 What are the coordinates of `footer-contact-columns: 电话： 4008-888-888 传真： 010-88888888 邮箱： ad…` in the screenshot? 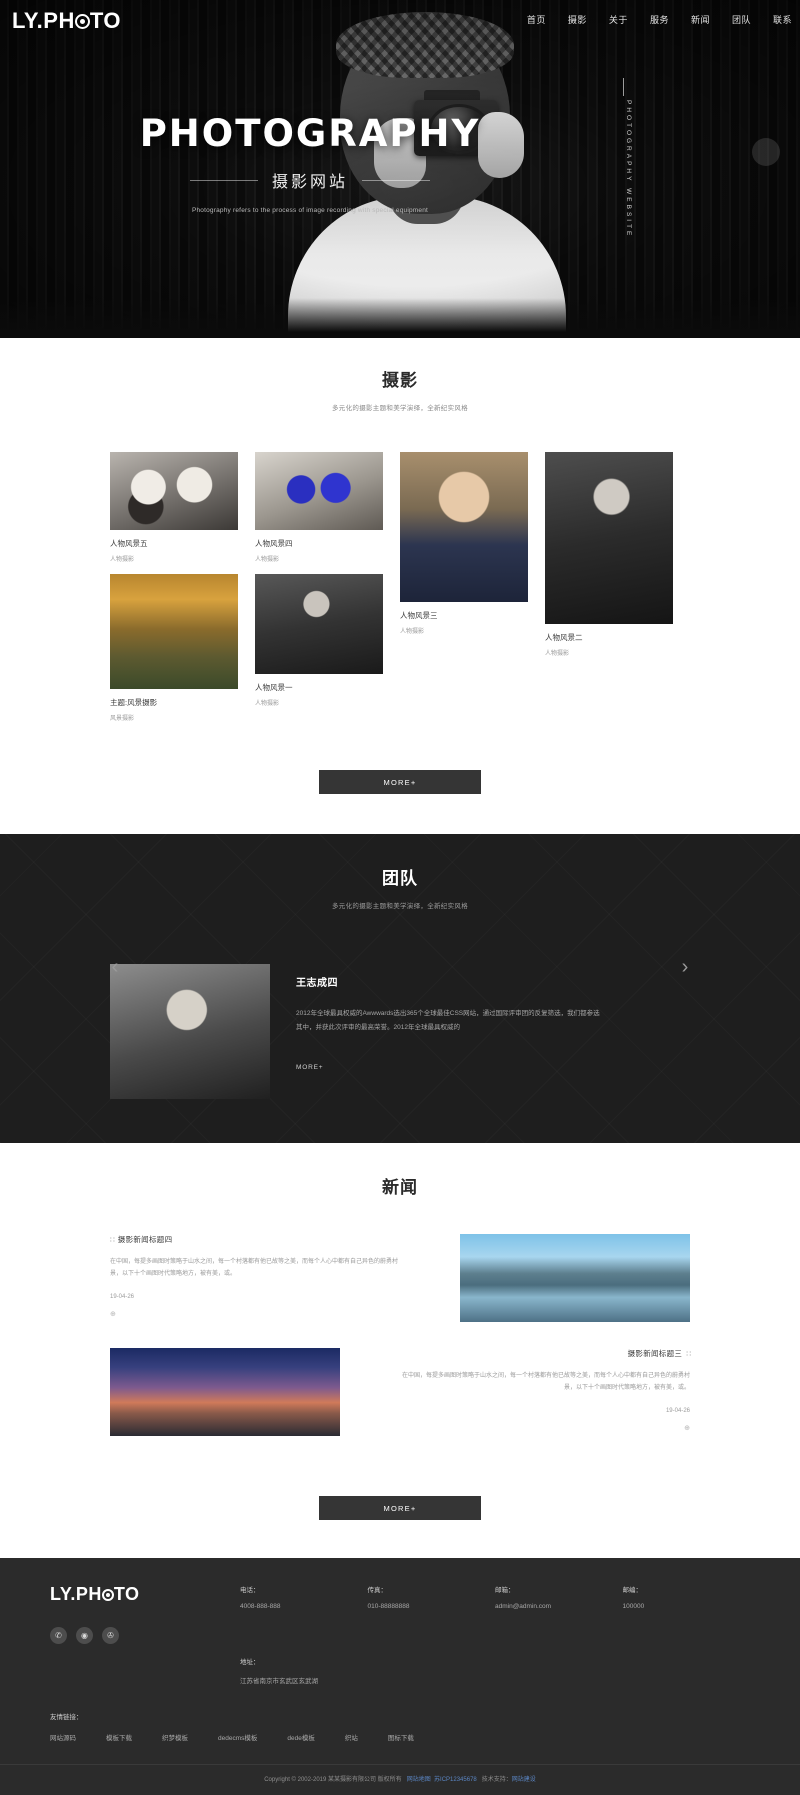 It's located at (495, 1614).